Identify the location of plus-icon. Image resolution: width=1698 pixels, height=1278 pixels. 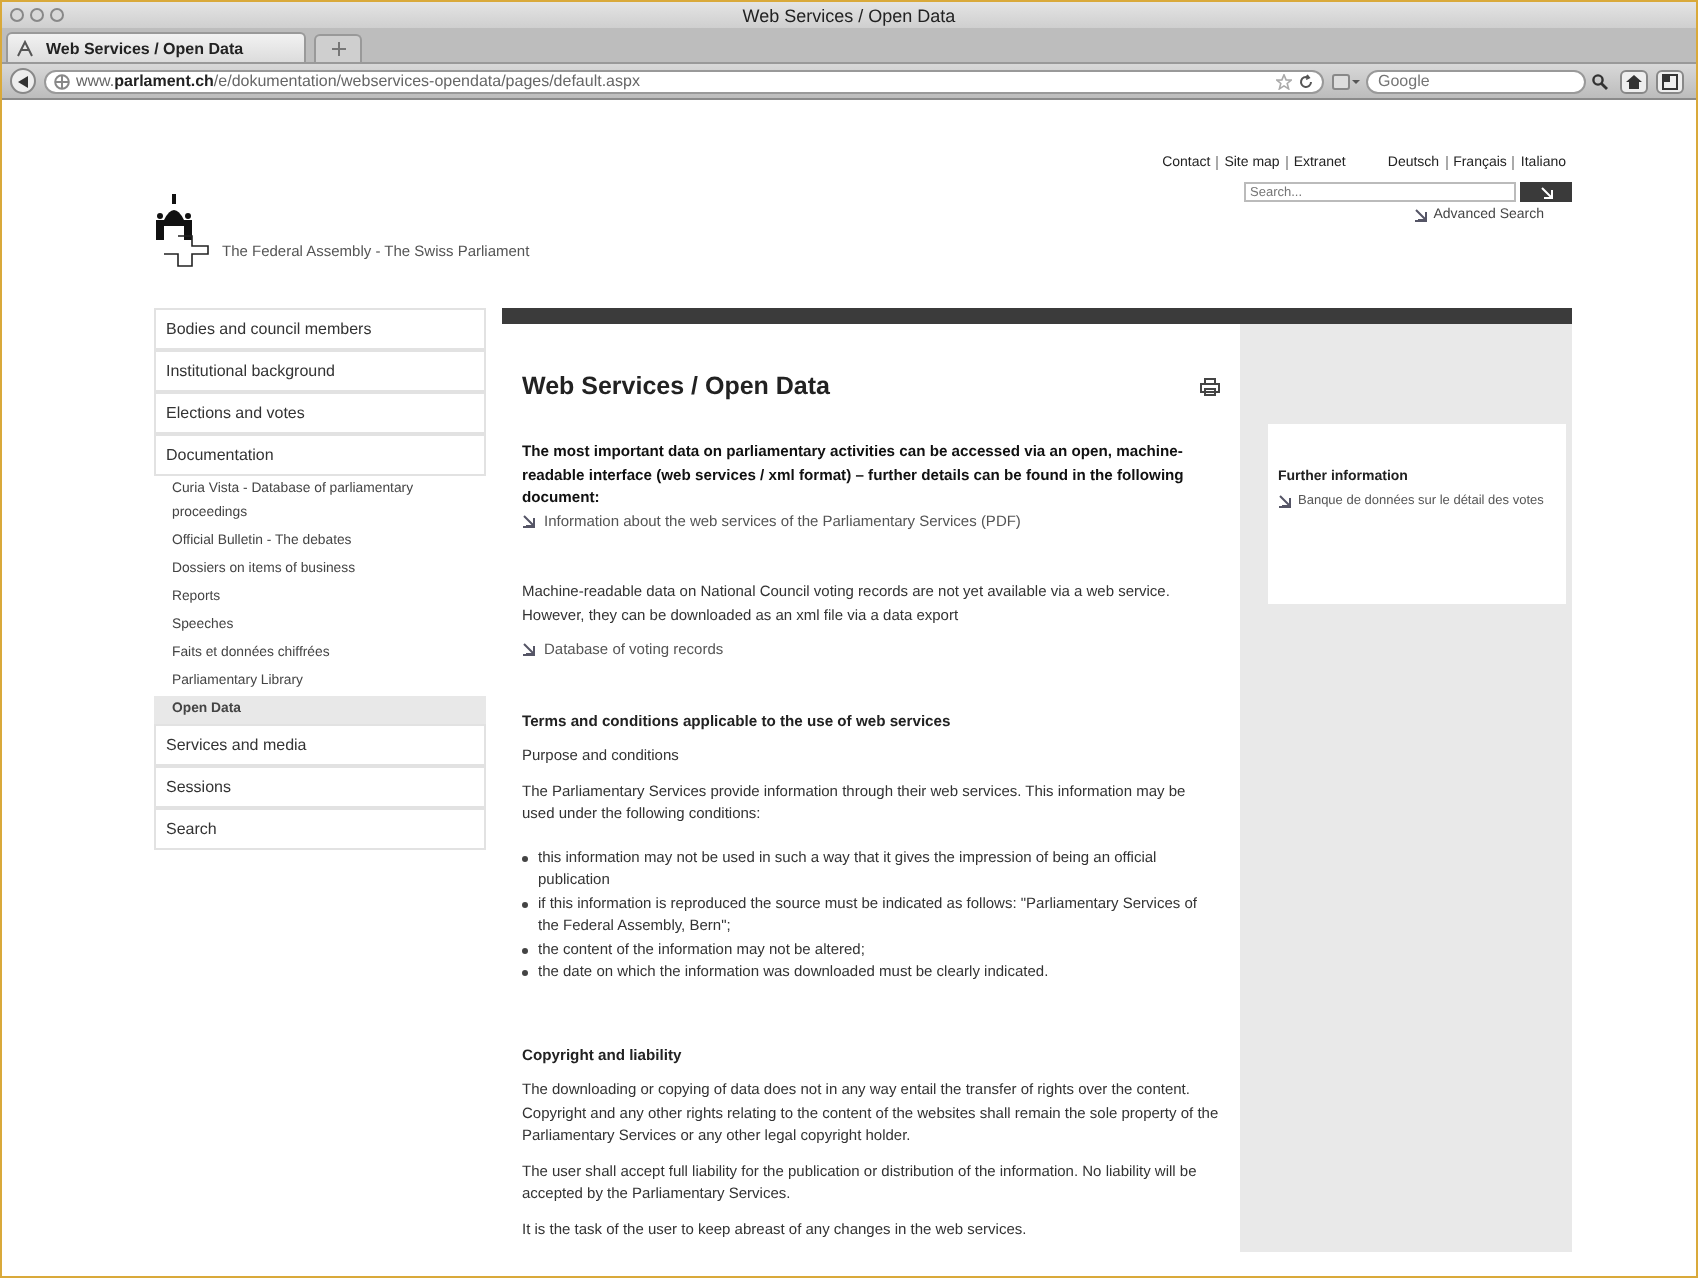
(338, 49).